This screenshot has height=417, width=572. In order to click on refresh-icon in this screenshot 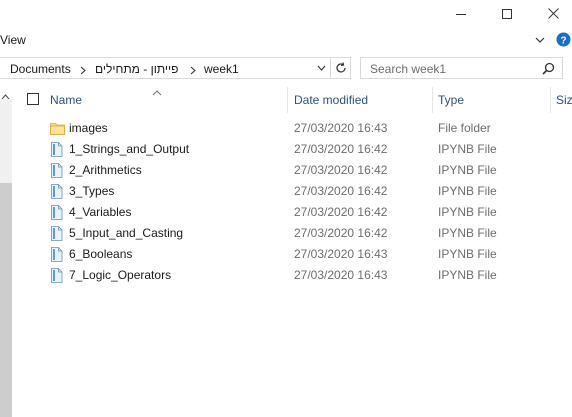, I will do `click(340, 67)`.